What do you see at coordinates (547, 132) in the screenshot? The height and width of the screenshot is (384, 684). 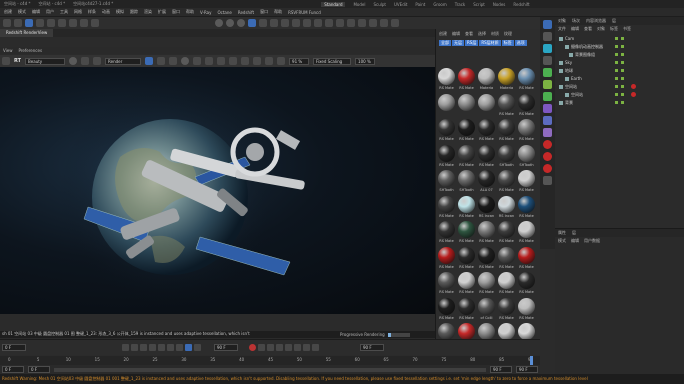 I see `camera-icon` at bounding box center [547, 132].